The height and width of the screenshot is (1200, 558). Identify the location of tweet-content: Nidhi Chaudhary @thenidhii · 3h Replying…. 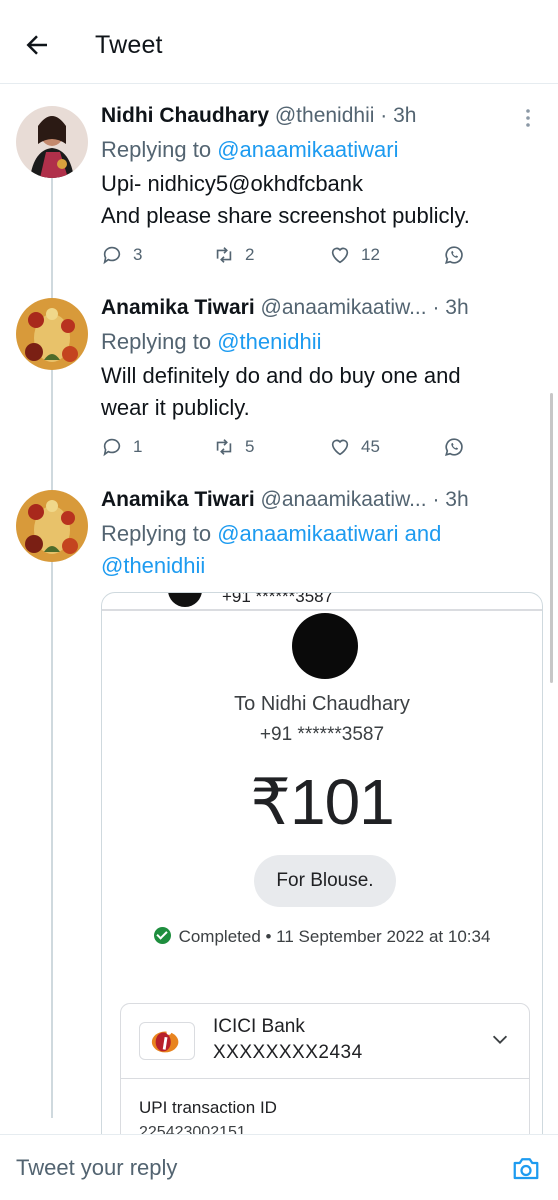
(319, 167).